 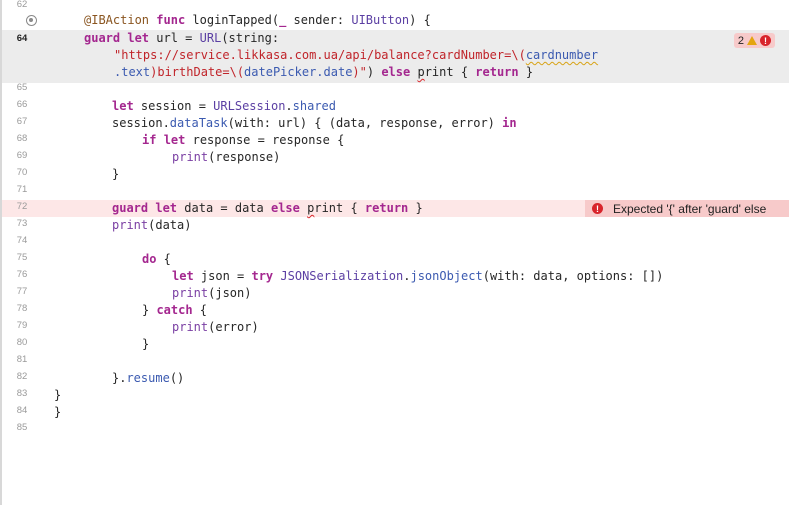 What do you see at coordinates (395, 140) in the screenshot?
I see `code-line-68: 68 if let response = response {` at bounding box center [395, 140].